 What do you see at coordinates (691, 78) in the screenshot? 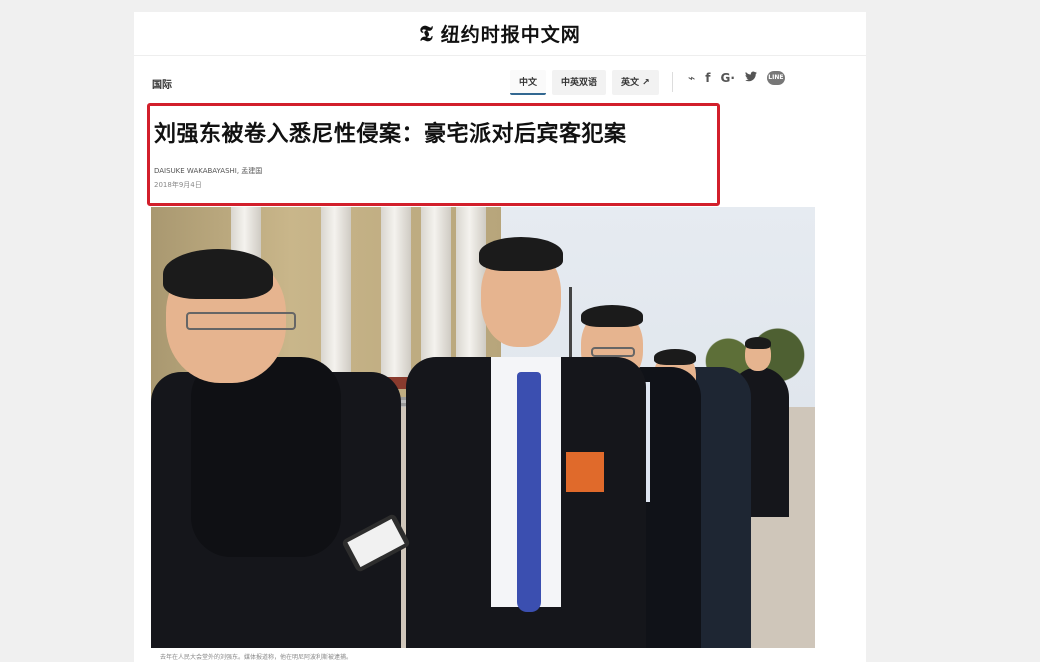
I see `weibo-icon: ⌁` at bounding box center [691, 78].